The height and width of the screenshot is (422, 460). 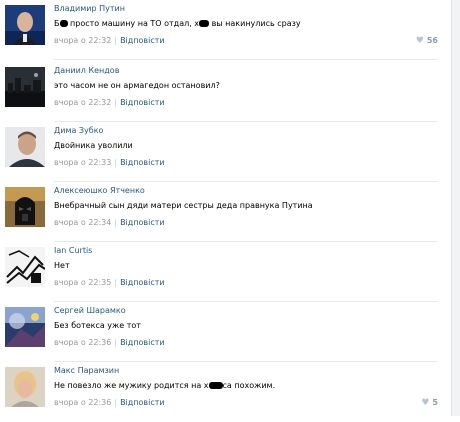 I want to click on comment-author-link: Владимир Путин, so click(x=89, y=8).